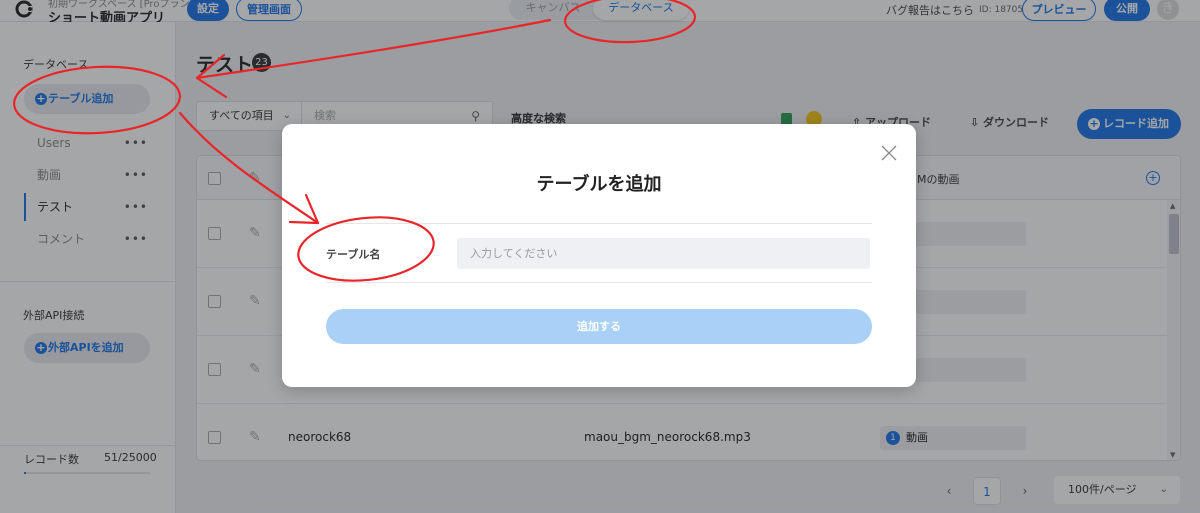  I want to click on table-name-label: テーブル名, so click(353, 254).